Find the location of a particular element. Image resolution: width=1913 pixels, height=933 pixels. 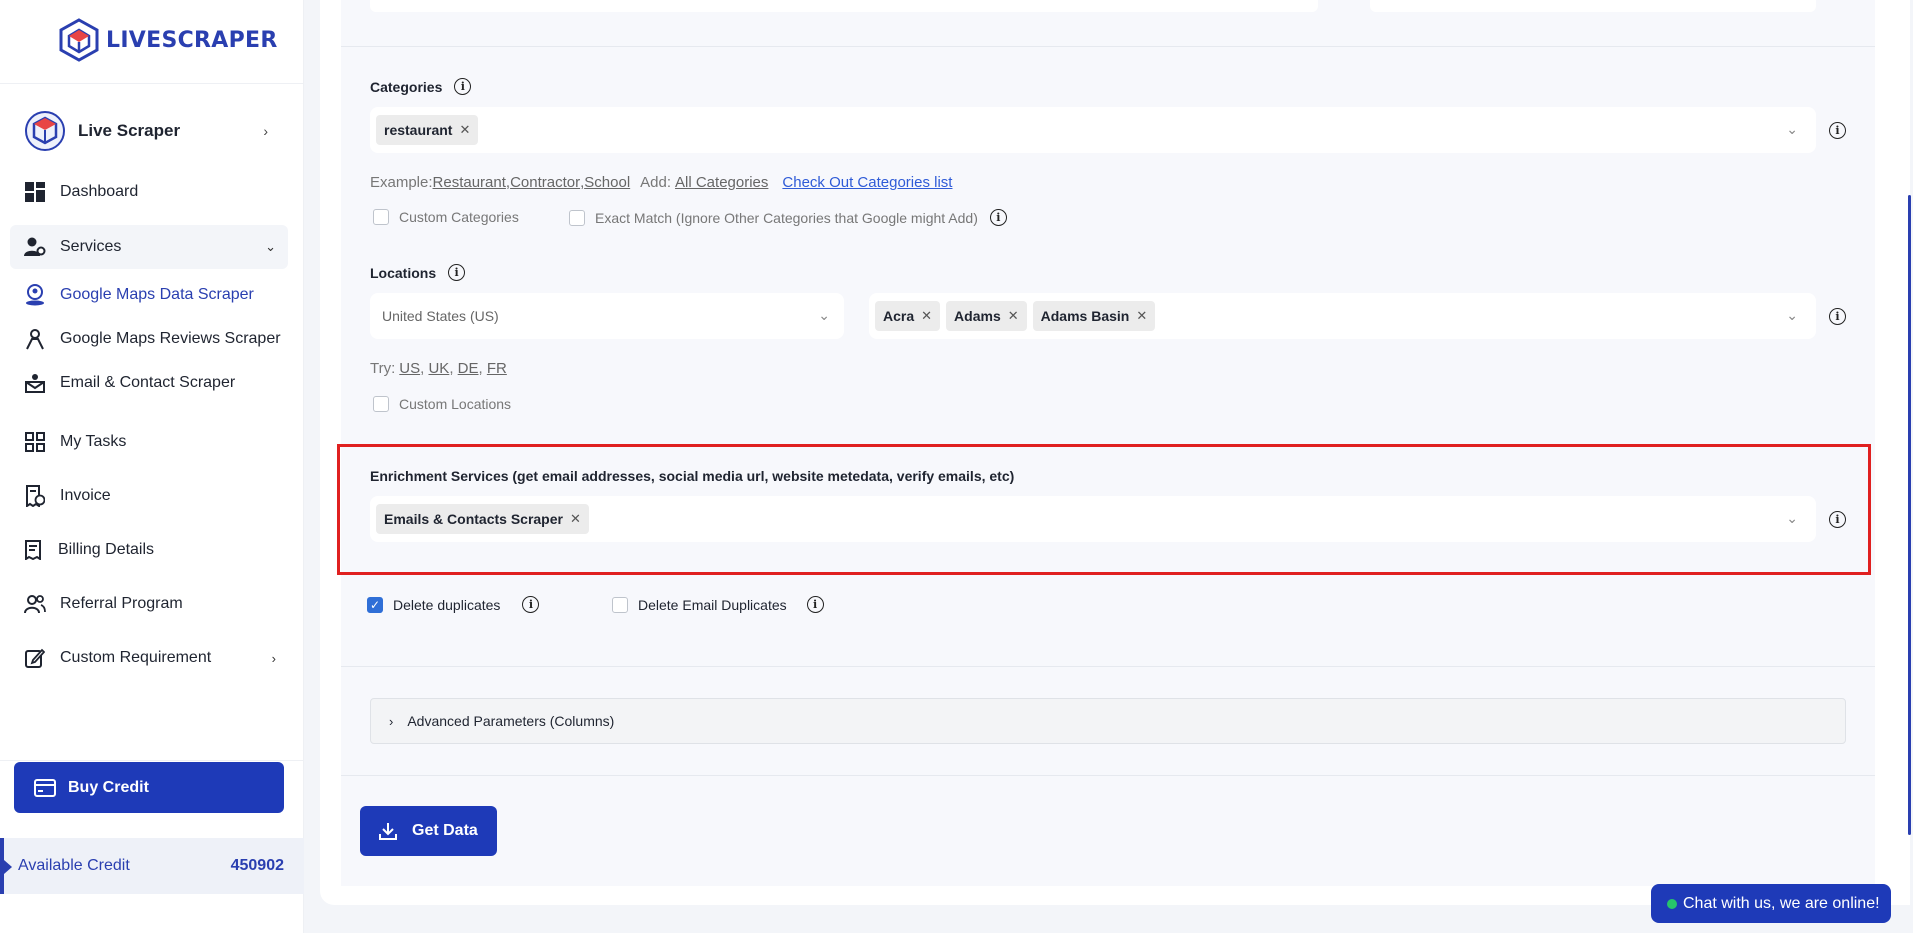

categories-label: Categories i is located at coordinates (421, 86).